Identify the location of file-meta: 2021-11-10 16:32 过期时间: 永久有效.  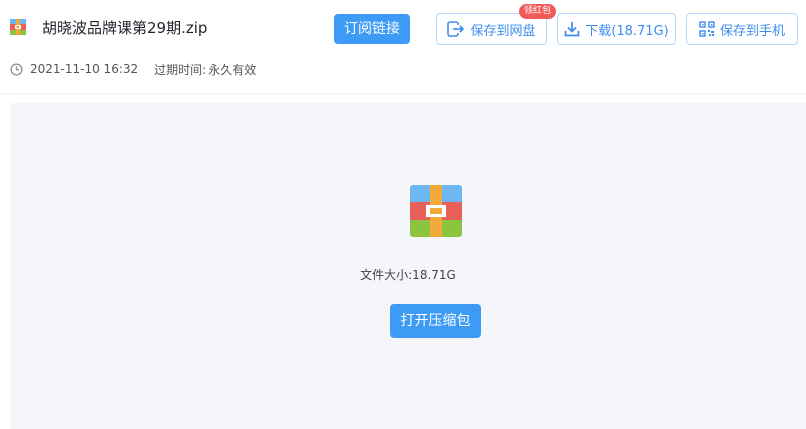
(133, 69).